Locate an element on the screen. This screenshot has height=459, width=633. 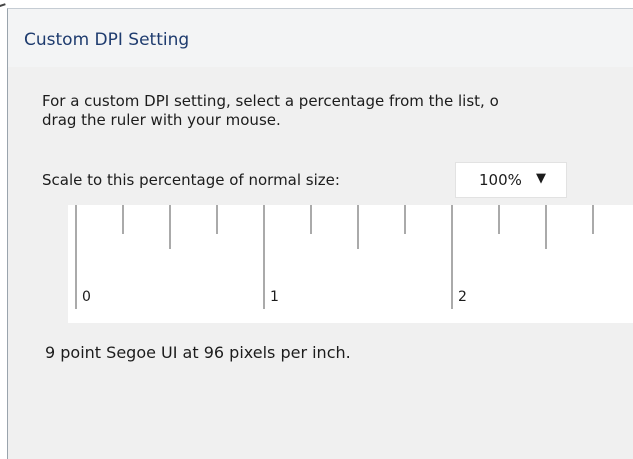
title-bar: Custom DPI Setting is located at coordinates (320, 38).